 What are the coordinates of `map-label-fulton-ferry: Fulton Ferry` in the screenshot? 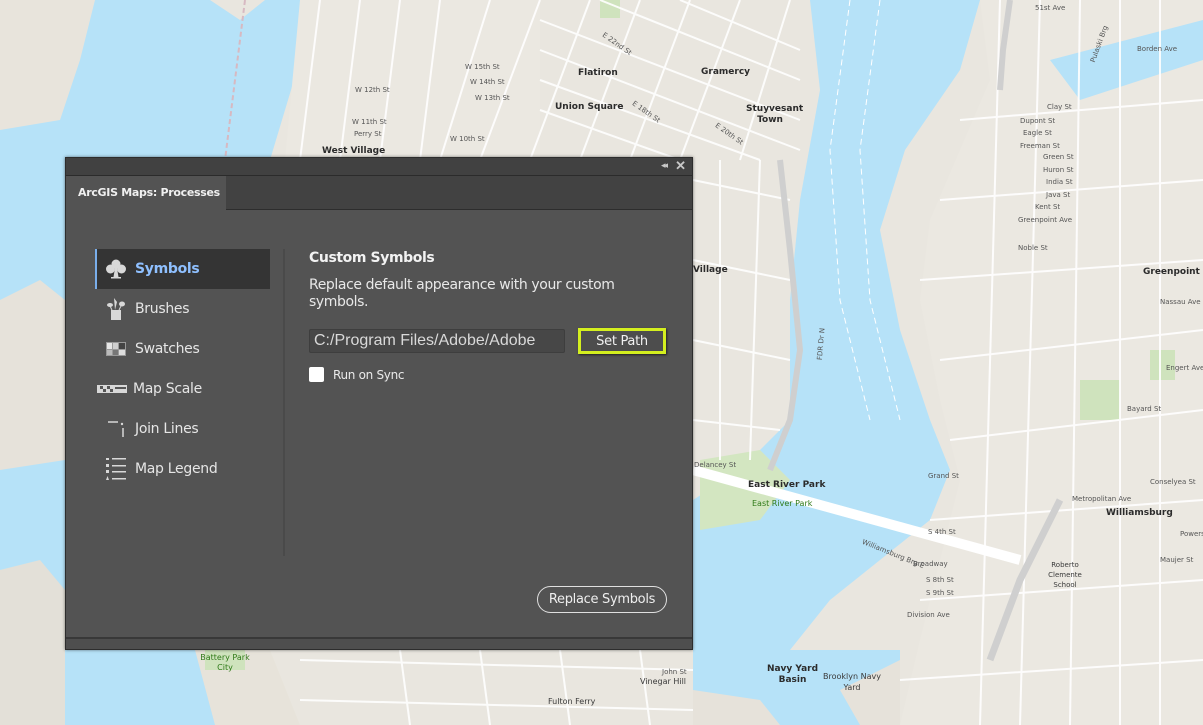 It's located at (572, 701).